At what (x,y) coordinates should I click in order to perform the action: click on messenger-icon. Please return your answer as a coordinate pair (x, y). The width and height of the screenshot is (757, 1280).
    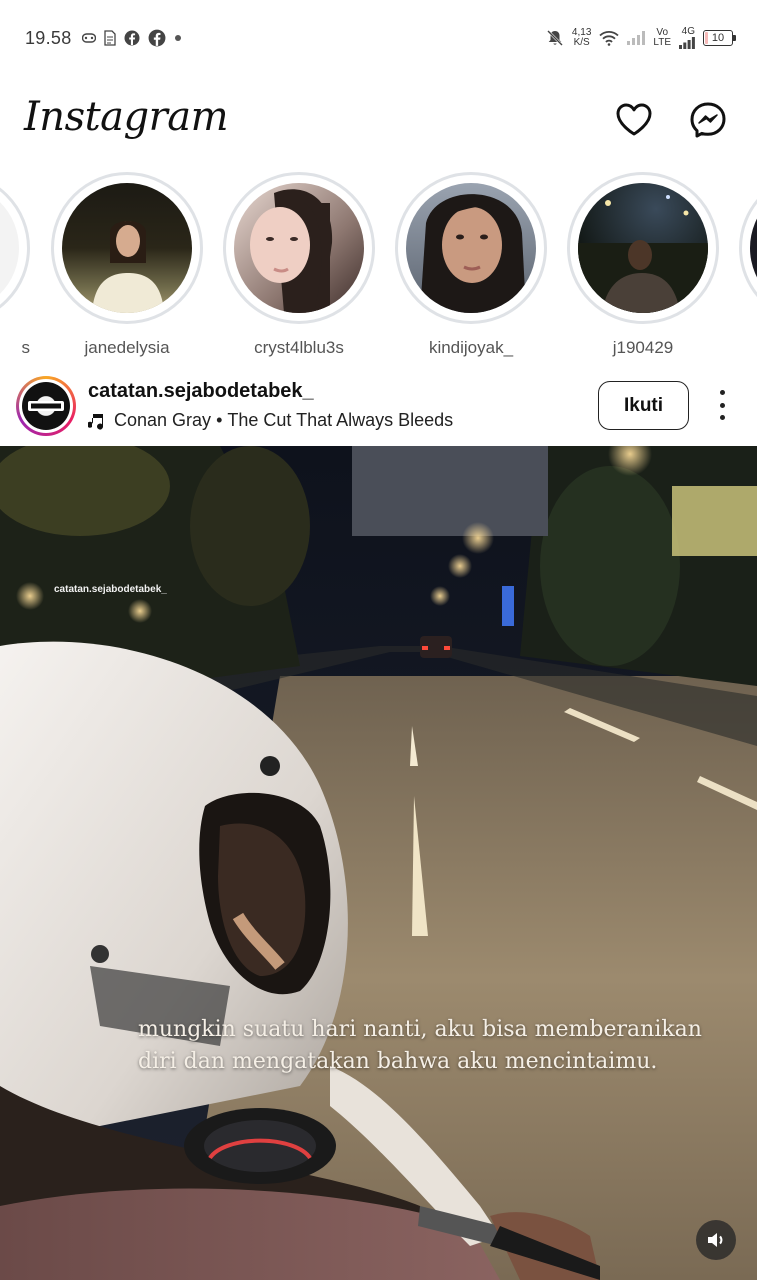
    Looking at the image, I should click on (708, 120).